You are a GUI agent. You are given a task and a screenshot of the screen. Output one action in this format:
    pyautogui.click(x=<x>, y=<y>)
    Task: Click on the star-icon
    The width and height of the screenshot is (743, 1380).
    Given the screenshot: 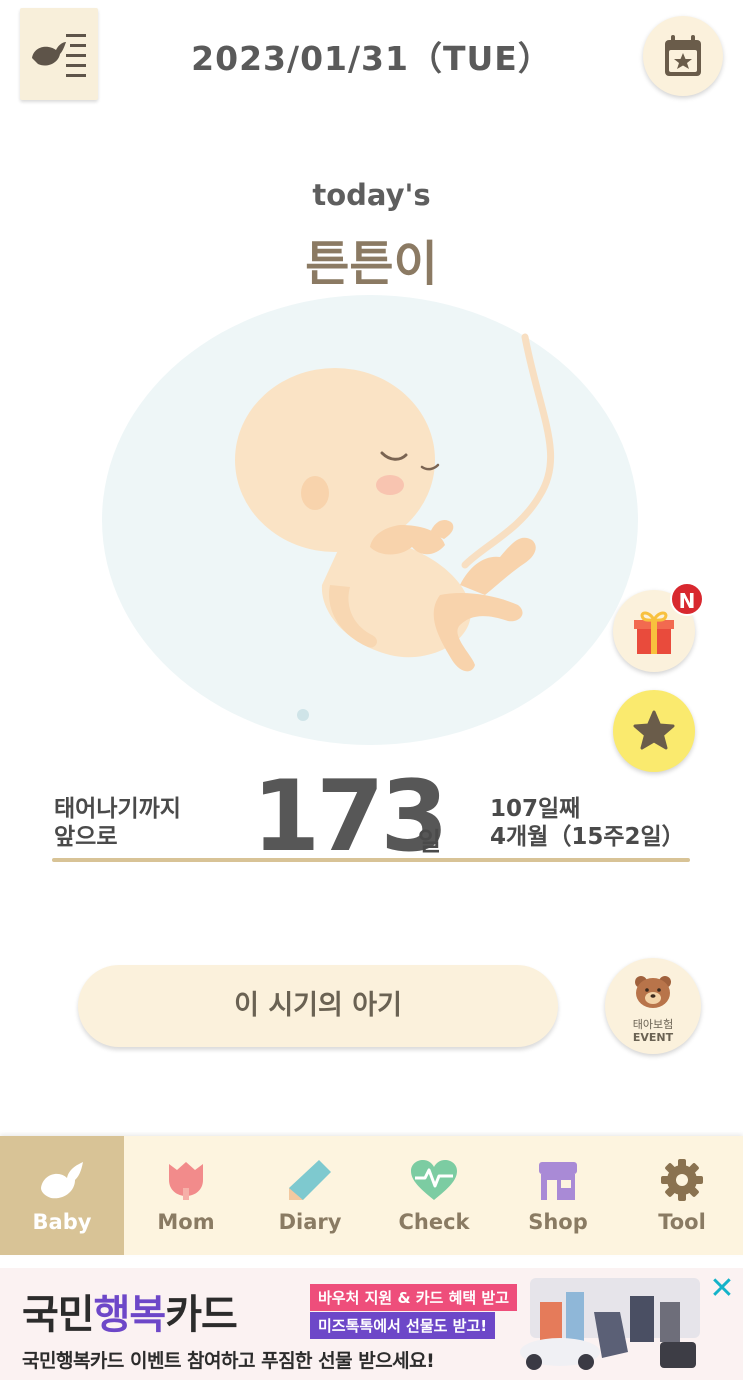 What is the action you would take?
    pyautogui.click(x=654, y=730)
    